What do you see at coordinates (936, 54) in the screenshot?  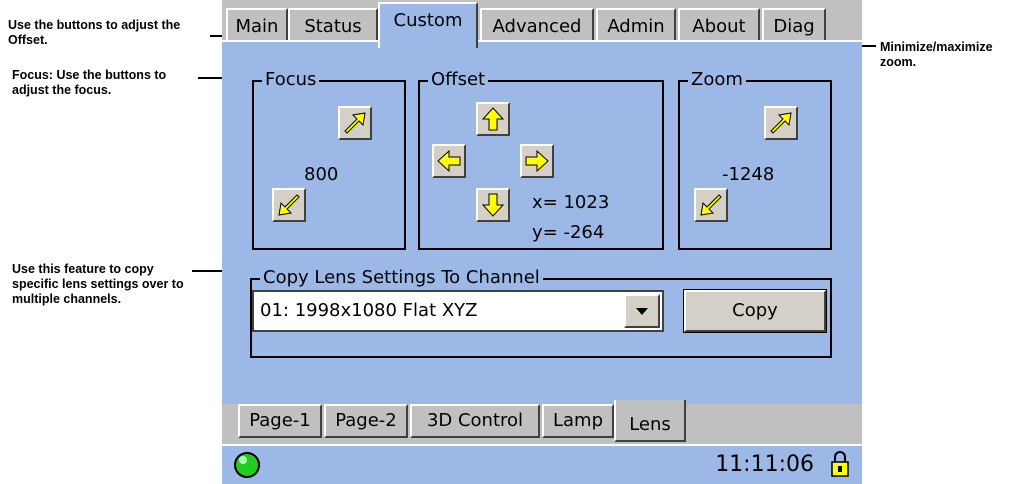 I see `callout-zoom: Minimize/maximize zoom.` at bounding box center [936, 54].